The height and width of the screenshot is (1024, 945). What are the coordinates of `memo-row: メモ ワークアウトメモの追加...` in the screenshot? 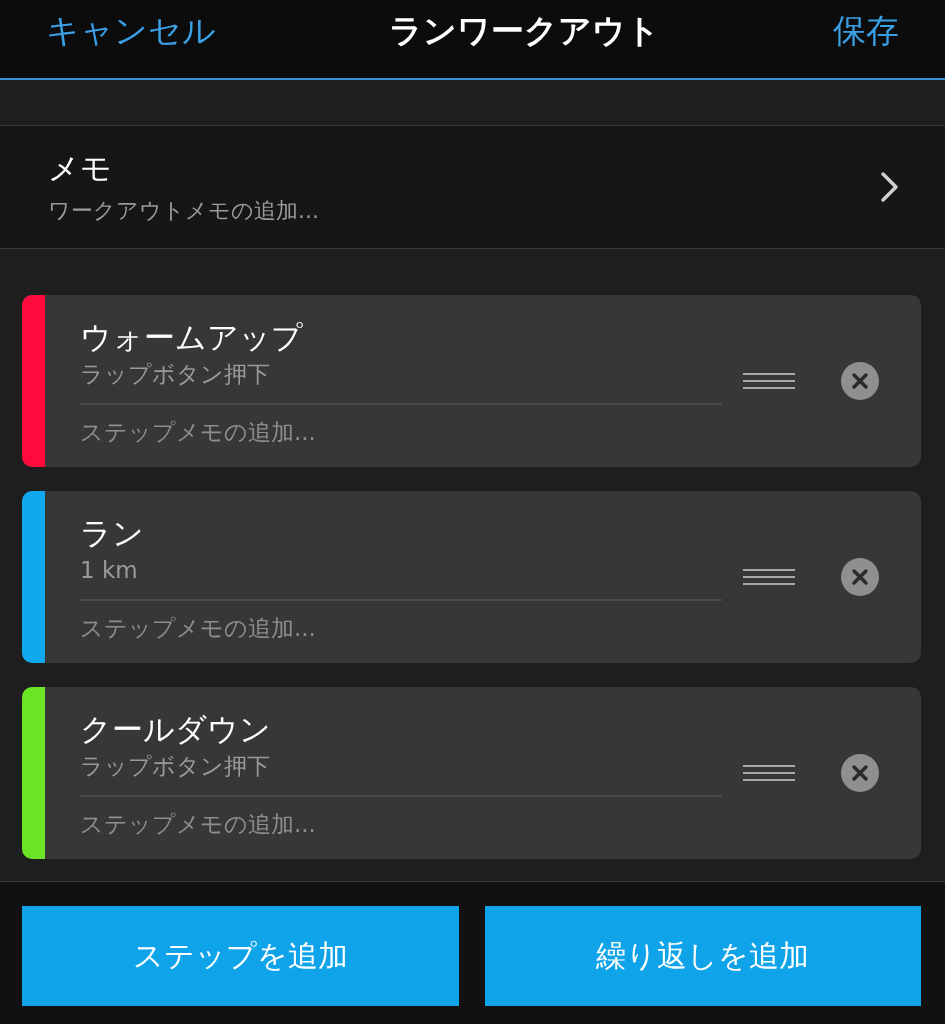 It's located at (472, 187).